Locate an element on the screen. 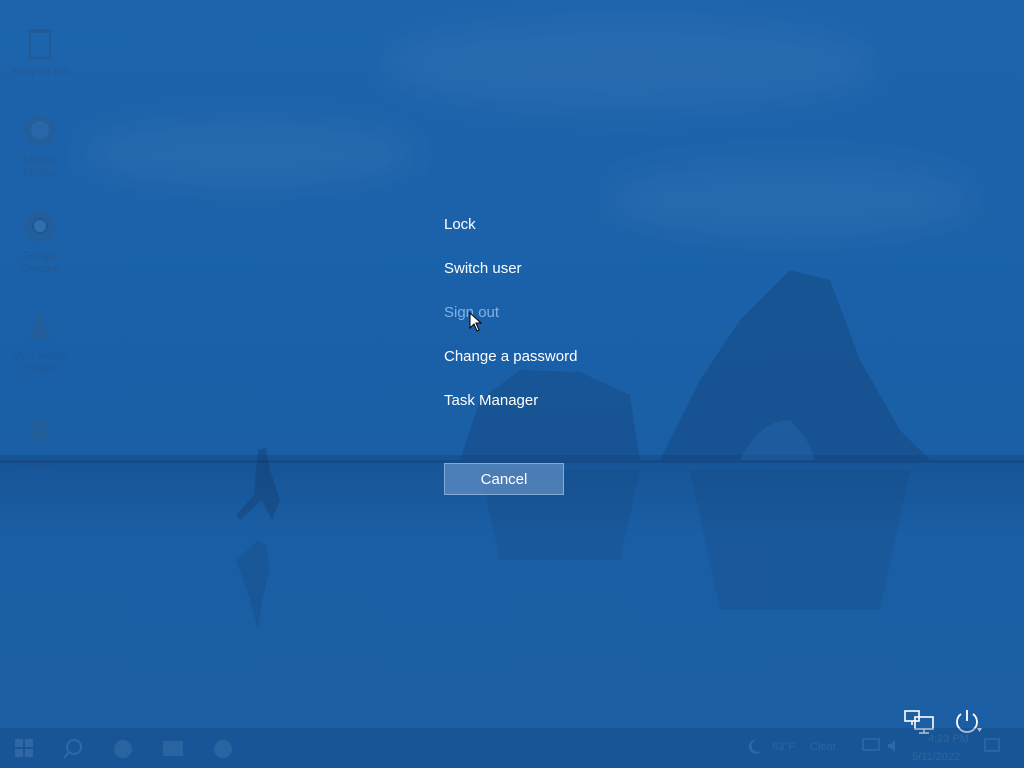  change-password-option: Change a password is located at coordinates (554, 357).